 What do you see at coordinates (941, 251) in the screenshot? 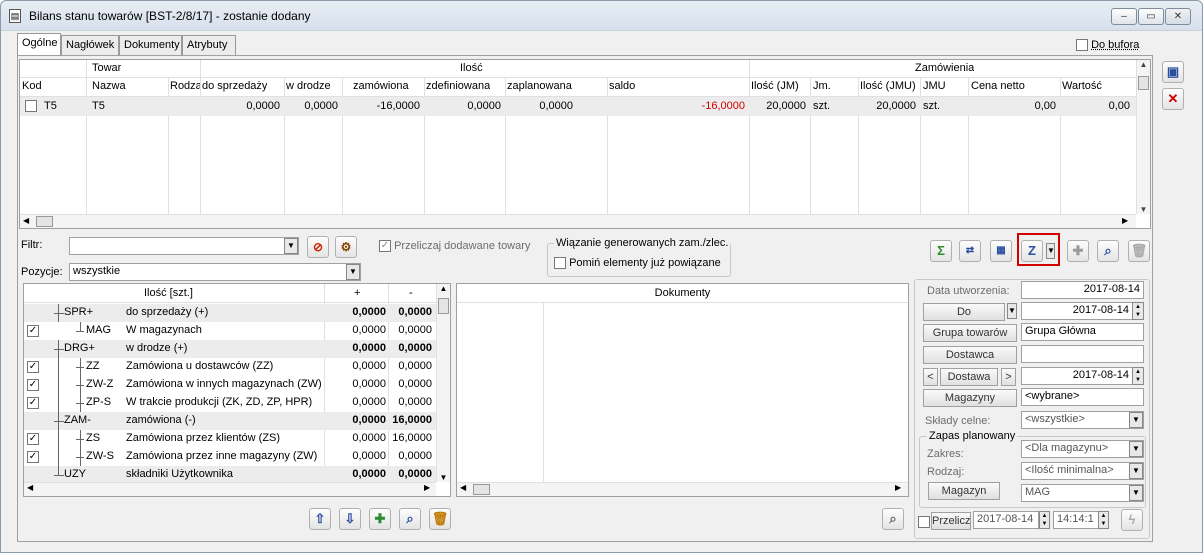
I see `sigma-icon: Σ` at bounding box center [941, 251].